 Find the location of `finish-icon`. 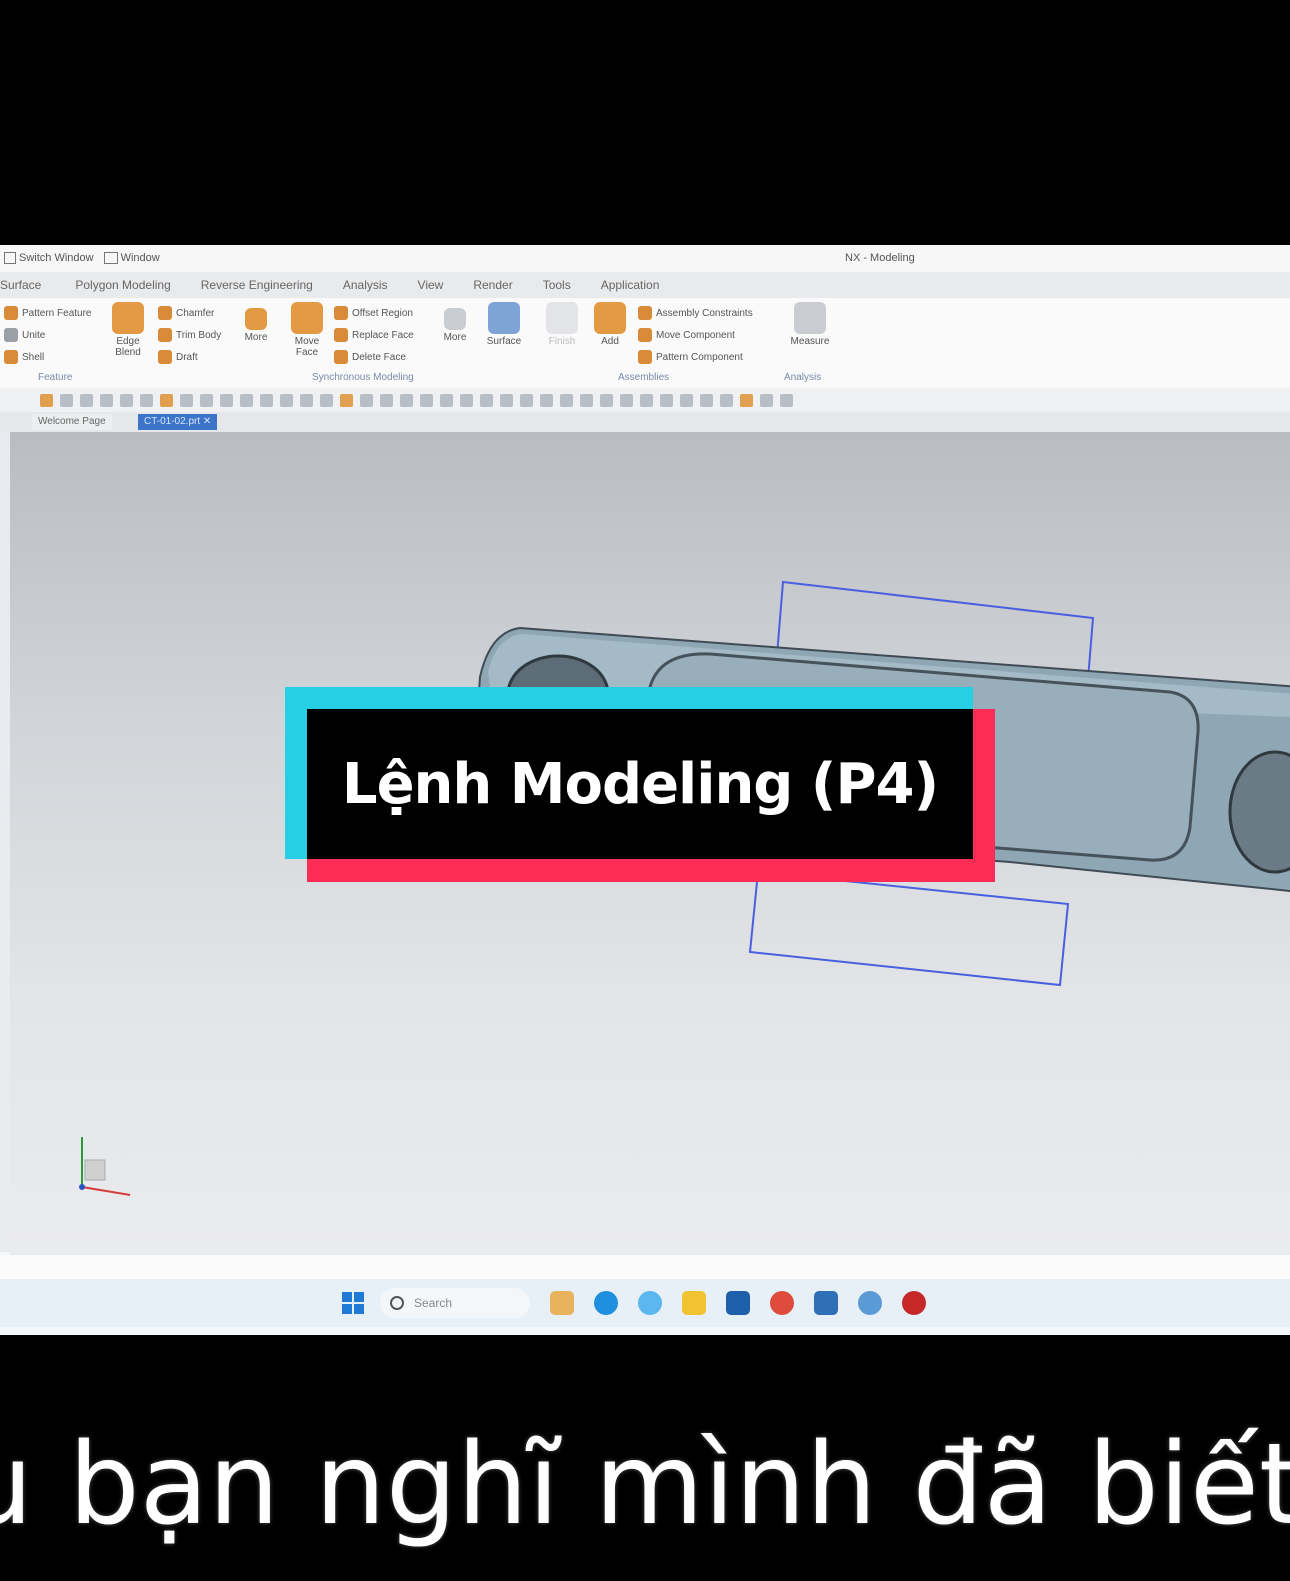

finish-icon is located at coordinates (562, 318).